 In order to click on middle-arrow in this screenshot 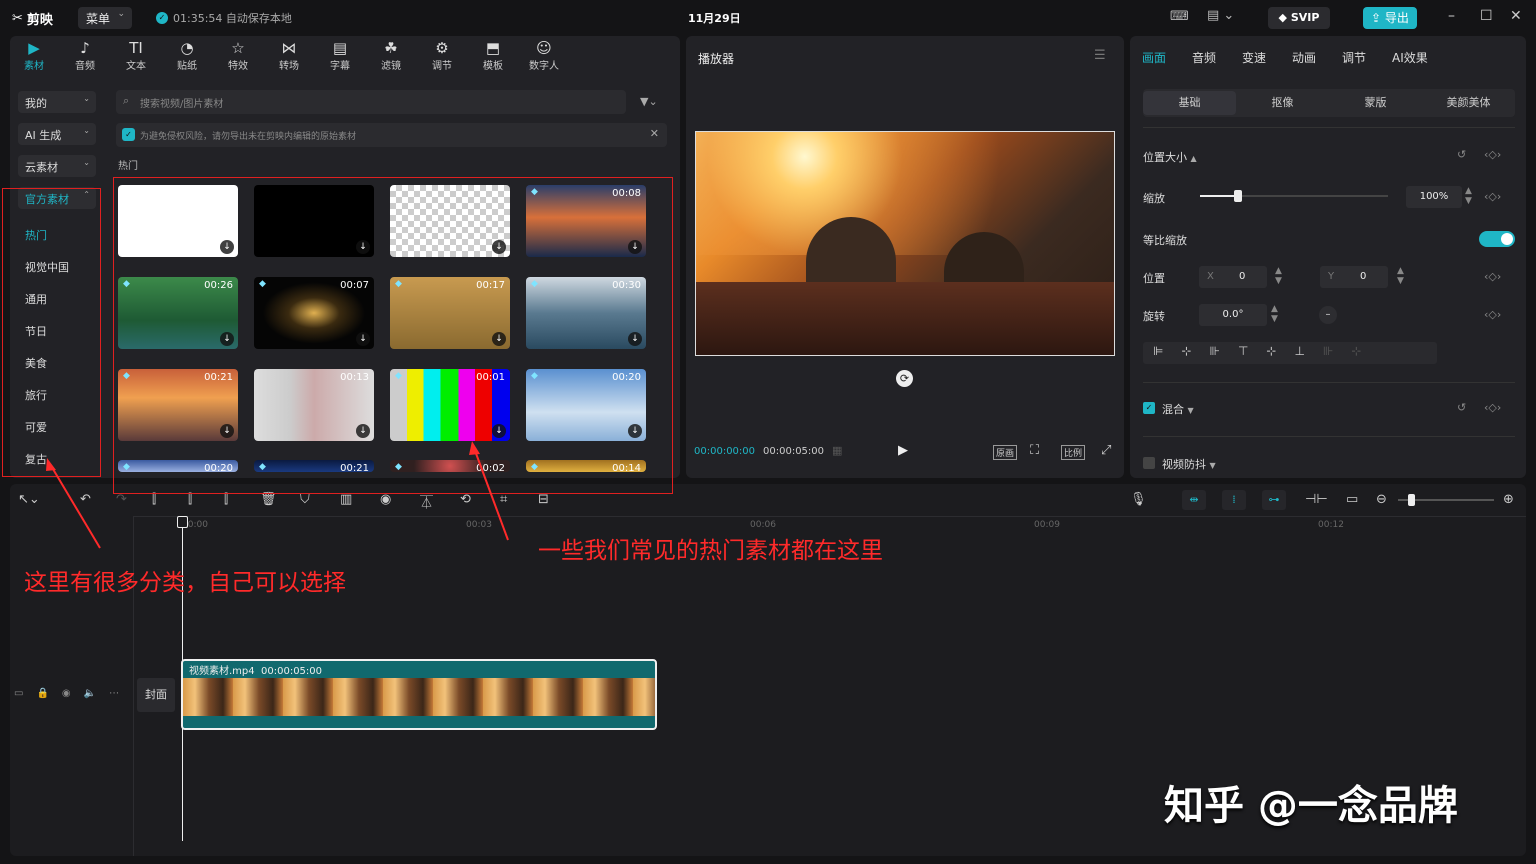, I will do `click(491, 494)`.